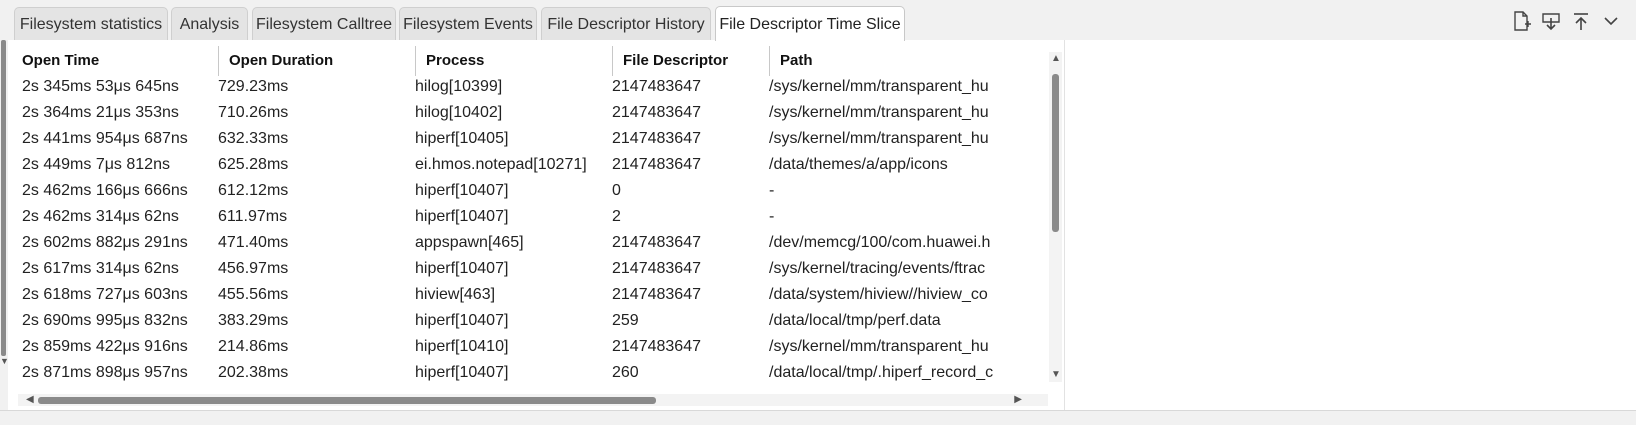  Describe the element at coordinates (253, 86) in the screenshot. I see `cell-open-duration: 729.23ms` at that location.